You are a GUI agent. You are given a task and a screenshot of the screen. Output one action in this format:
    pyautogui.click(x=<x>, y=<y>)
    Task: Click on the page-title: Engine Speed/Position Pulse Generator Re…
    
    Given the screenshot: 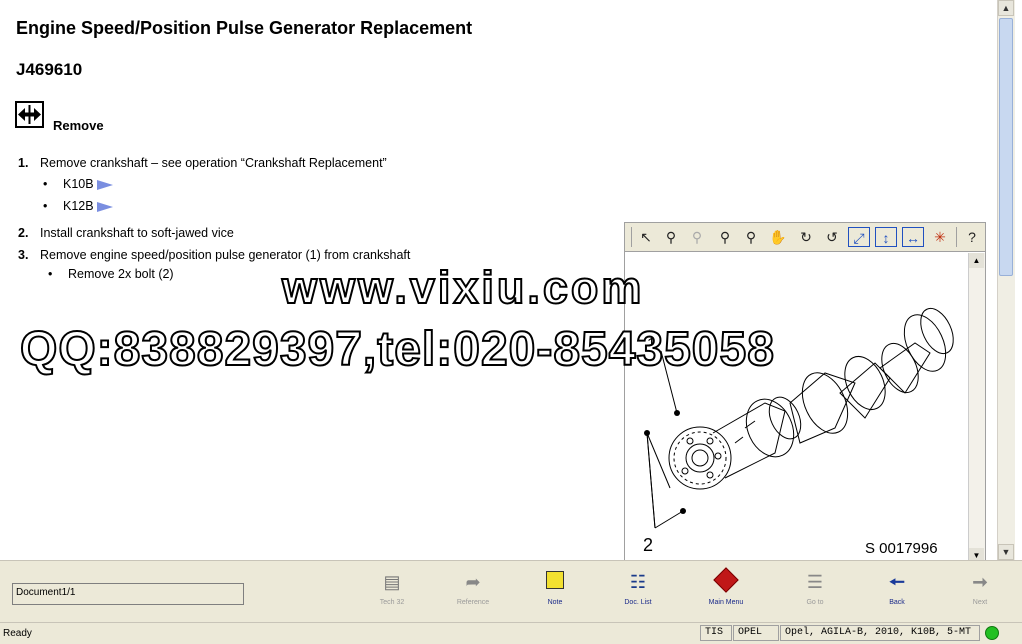 What is the action you would take?
    pyautogui.click(x=244, y=28)
    